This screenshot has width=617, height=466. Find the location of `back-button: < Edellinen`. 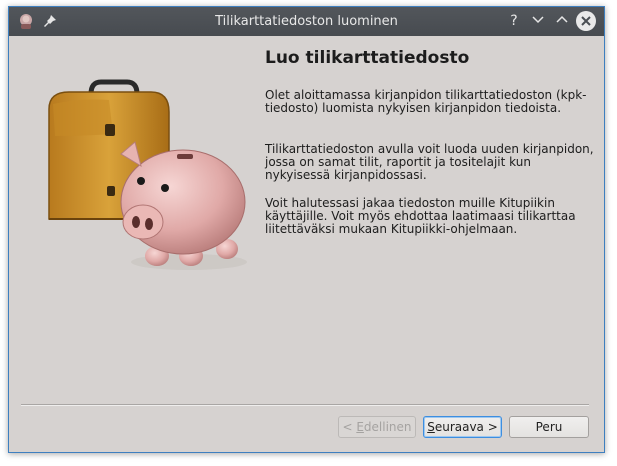

back-button: < Edellinen is located at coordinates (377, 427).